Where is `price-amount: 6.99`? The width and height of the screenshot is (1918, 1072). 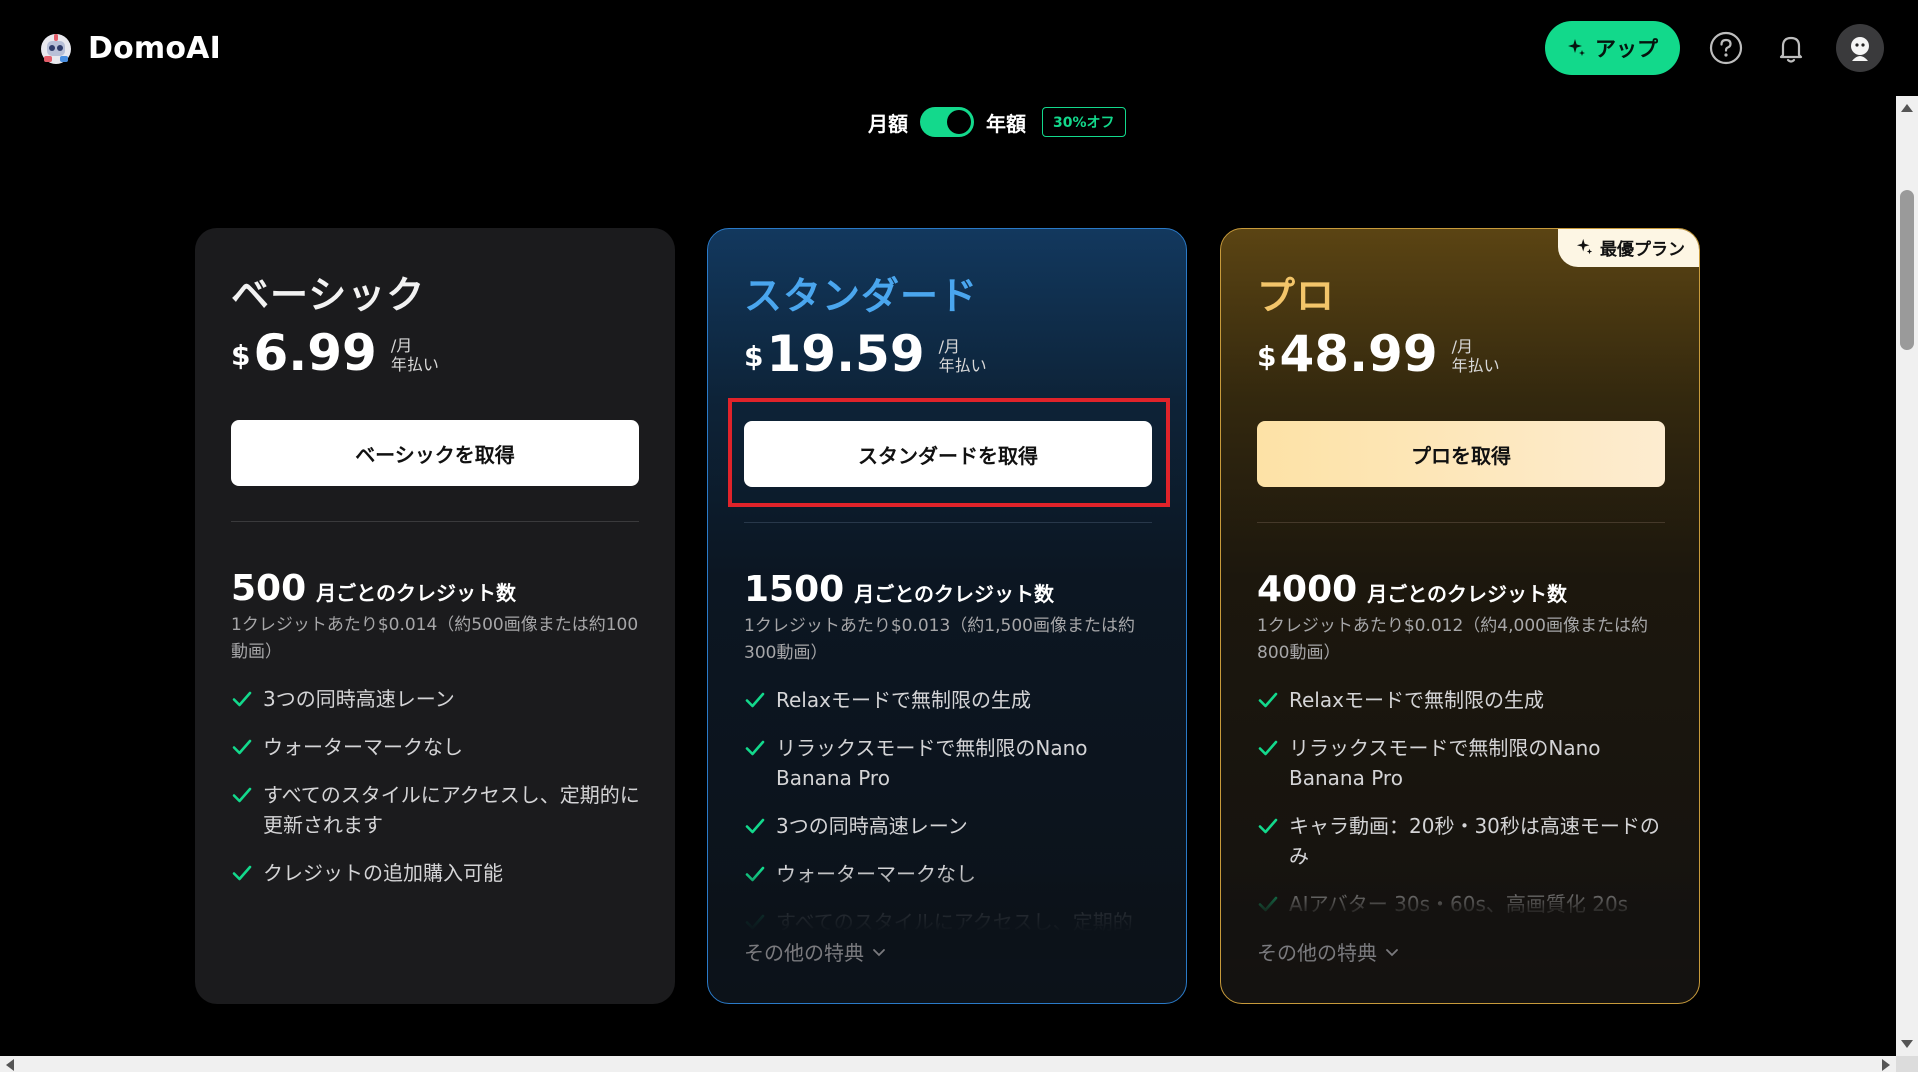
price-amount: 6.99 is located at coordinates (315, 353).